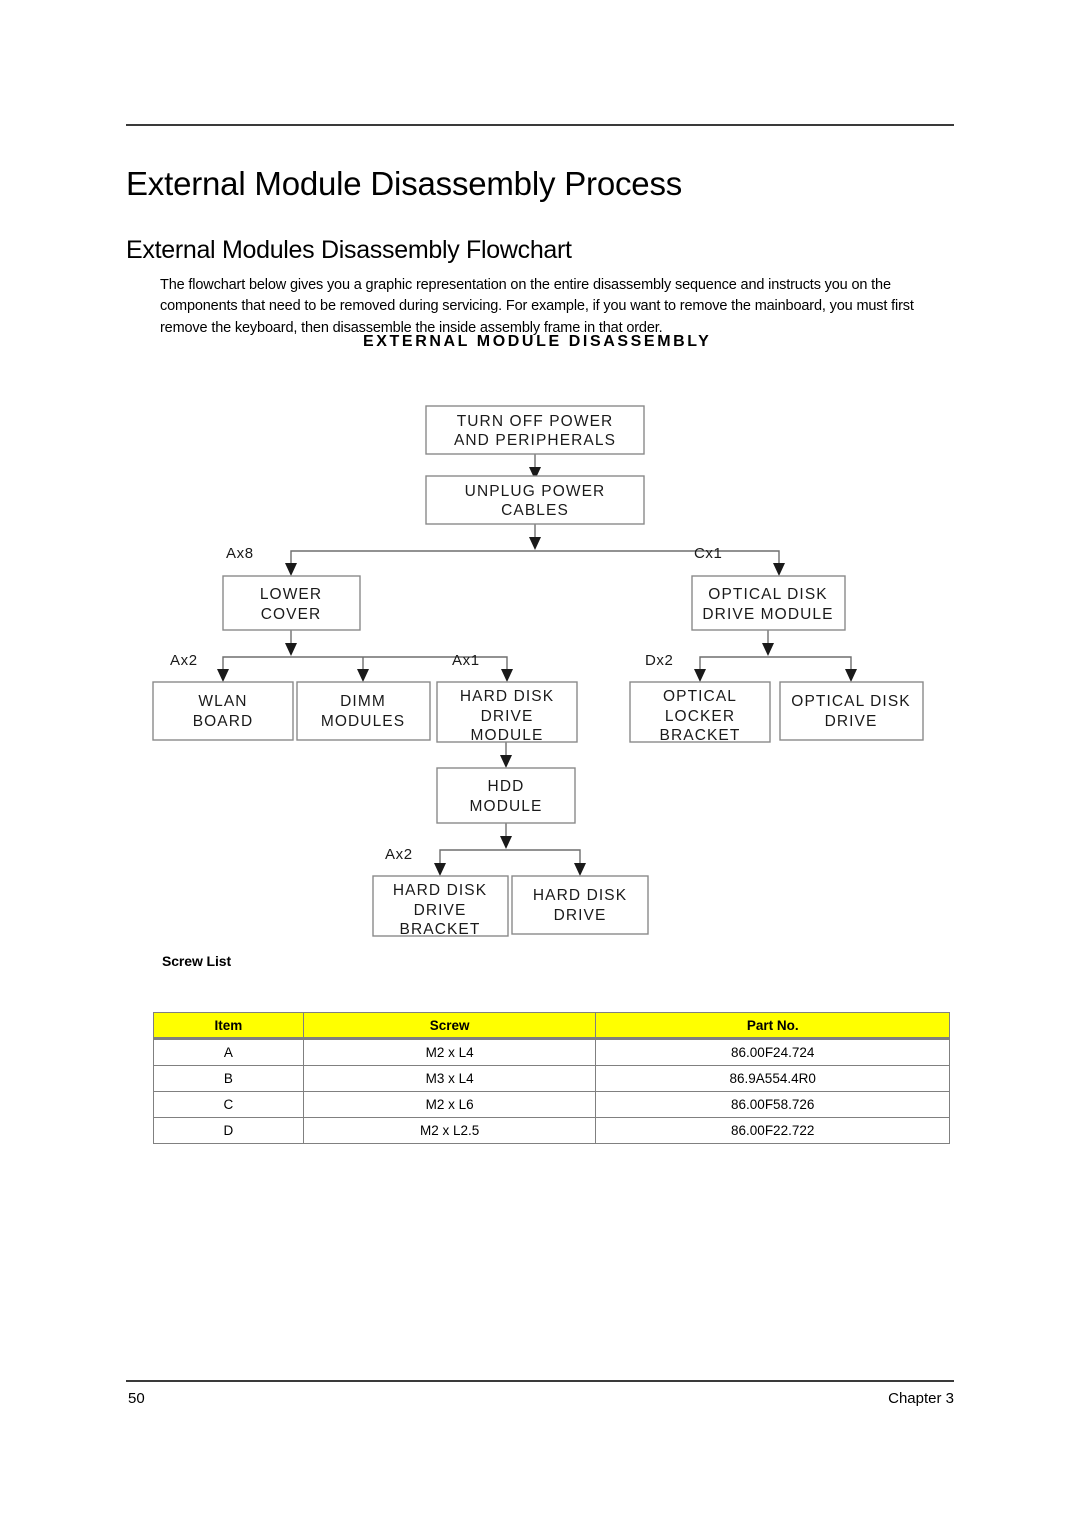 The height and width of the screenshot is (1527, 1080). Describe the element at coordinates (404, 184) in the screenshot. I see `page-title: External Module Disassembly Process` at that location.